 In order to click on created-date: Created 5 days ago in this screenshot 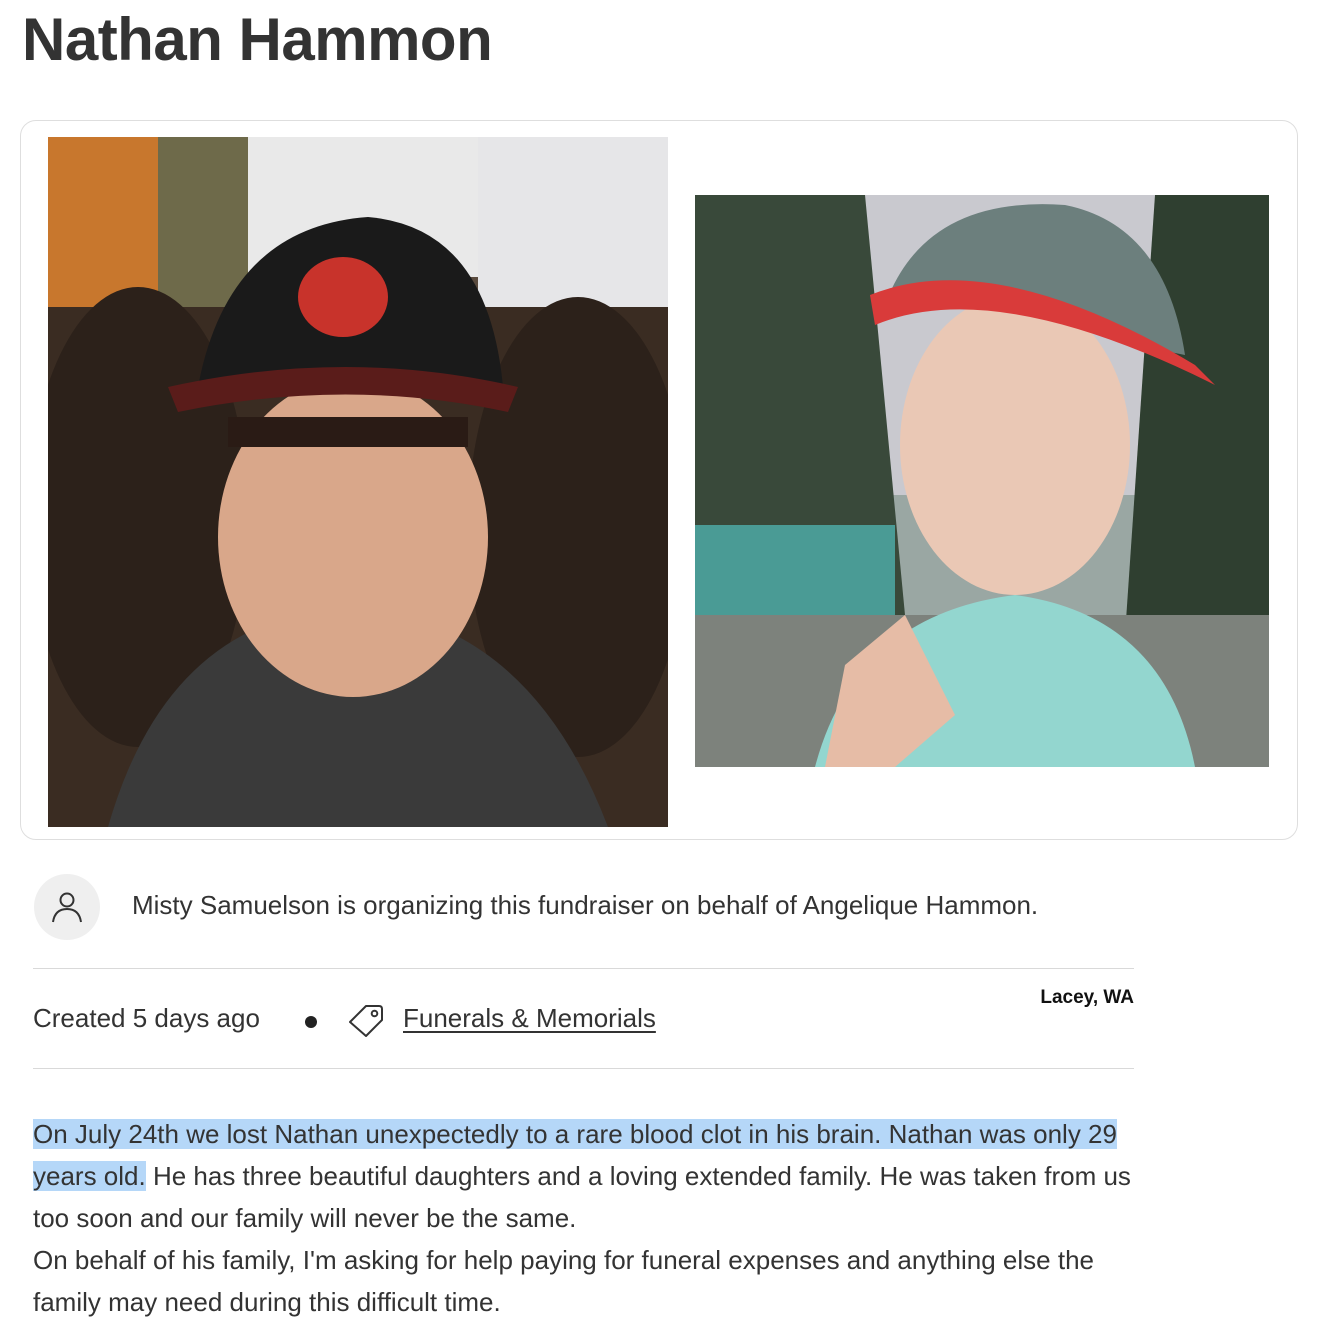, I will do `click(146, 1018)`.